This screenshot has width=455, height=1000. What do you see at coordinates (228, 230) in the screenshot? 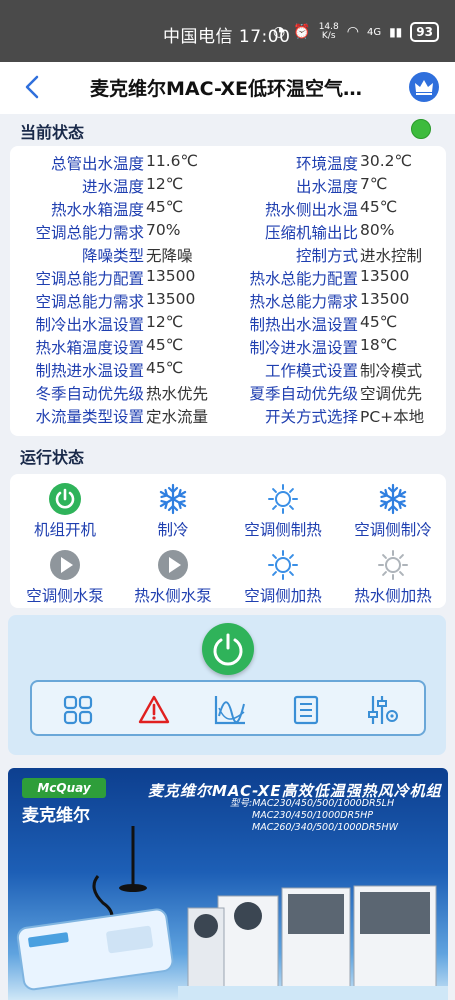
I see `status-row: 空调总能力需求 70% 压缩机输出比 80%` at bounding box center [228, 230].